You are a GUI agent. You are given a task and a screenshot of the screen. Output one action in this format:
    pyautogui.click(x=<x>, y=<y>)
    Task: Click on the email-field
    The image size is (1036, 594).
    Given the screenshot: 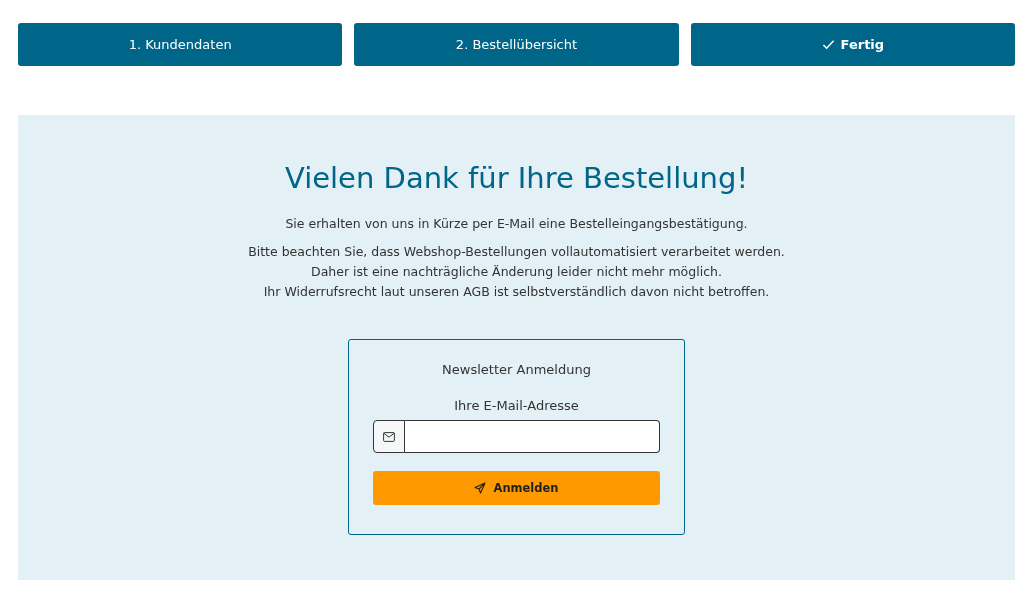 What is the action you would take?
    pyautogui.click(x=532, y=436)
    